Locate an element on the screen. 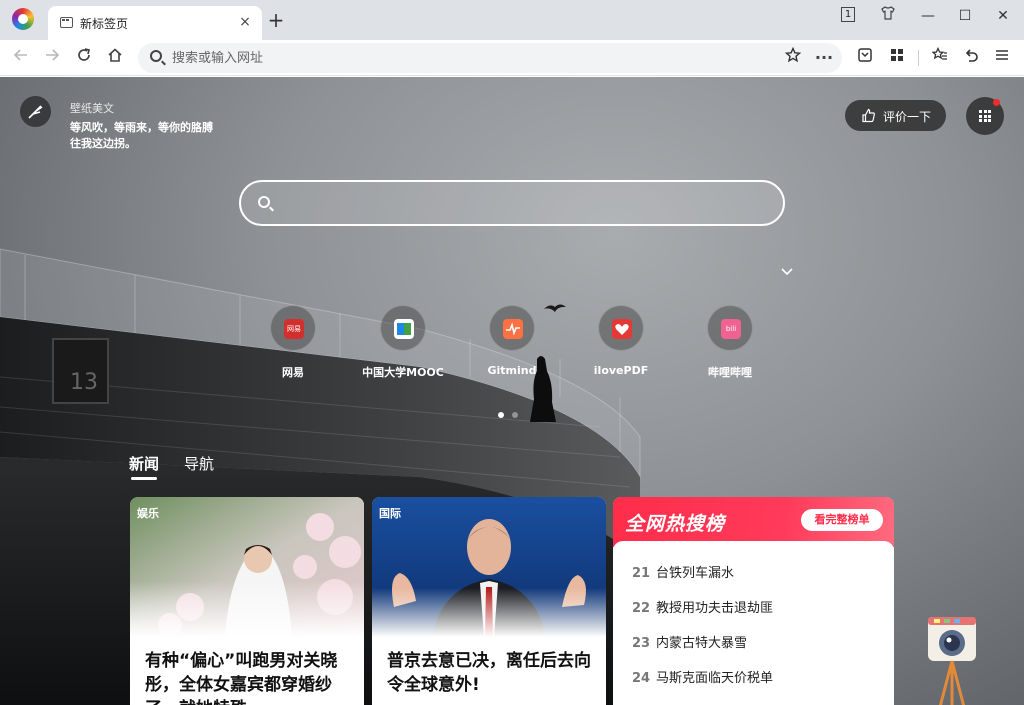 The image size is (1024, 705). tab-new-tab: 新标签页 × is located at coordinates (155, 23).